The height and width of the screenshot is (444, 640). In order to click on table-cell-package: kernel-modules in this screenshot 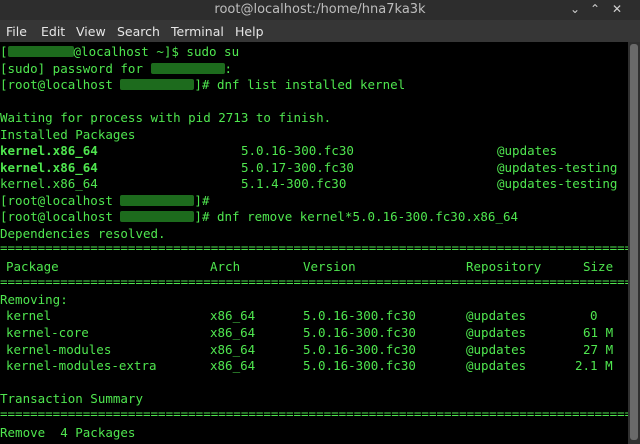, I will do `click(59, 349)`.